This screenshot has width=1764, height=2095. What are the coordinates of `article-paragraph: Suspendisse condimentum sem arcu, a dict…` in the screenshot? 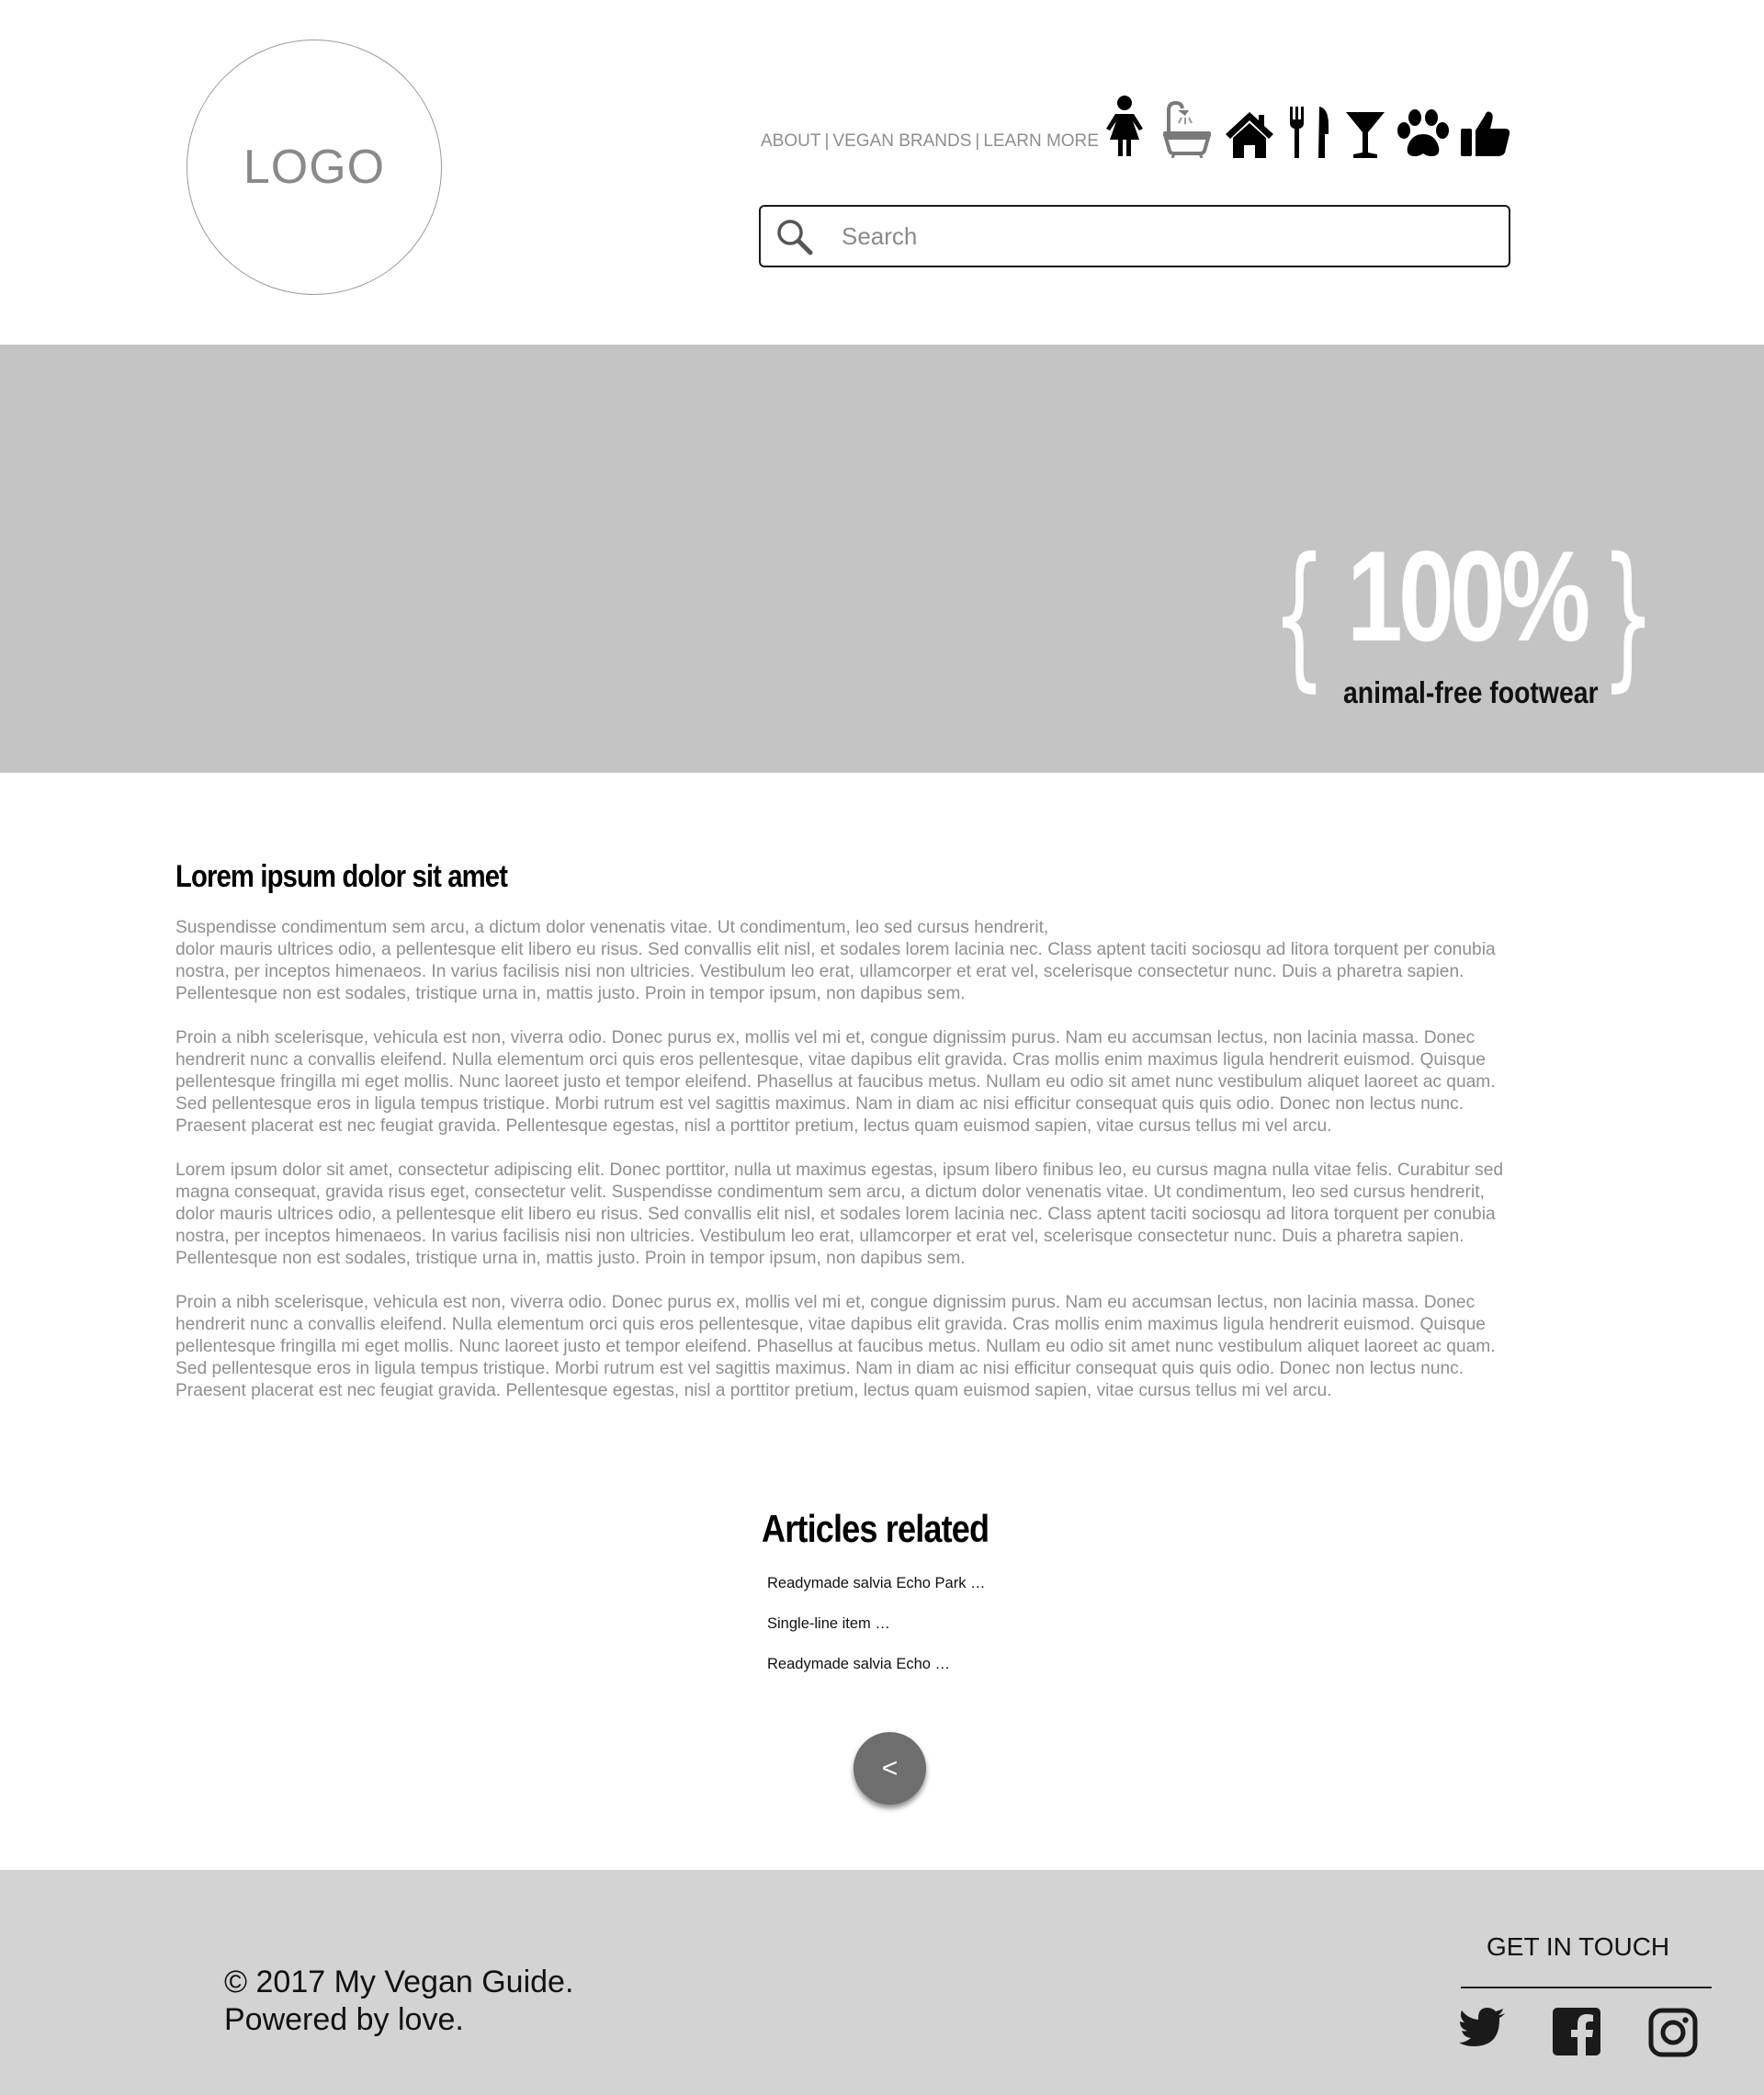 It's located at (835, 960).